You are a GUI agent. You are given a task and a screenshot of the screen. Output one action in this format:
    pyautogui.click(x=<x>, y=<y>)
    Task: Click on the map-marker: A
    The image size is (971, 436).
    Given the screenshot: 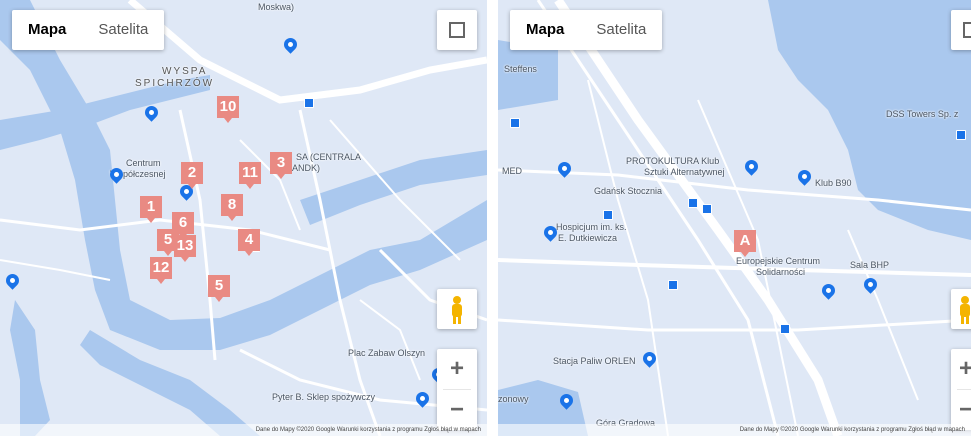 What is the action you would take?
    pyautogui.click(x=745, y=243)
    